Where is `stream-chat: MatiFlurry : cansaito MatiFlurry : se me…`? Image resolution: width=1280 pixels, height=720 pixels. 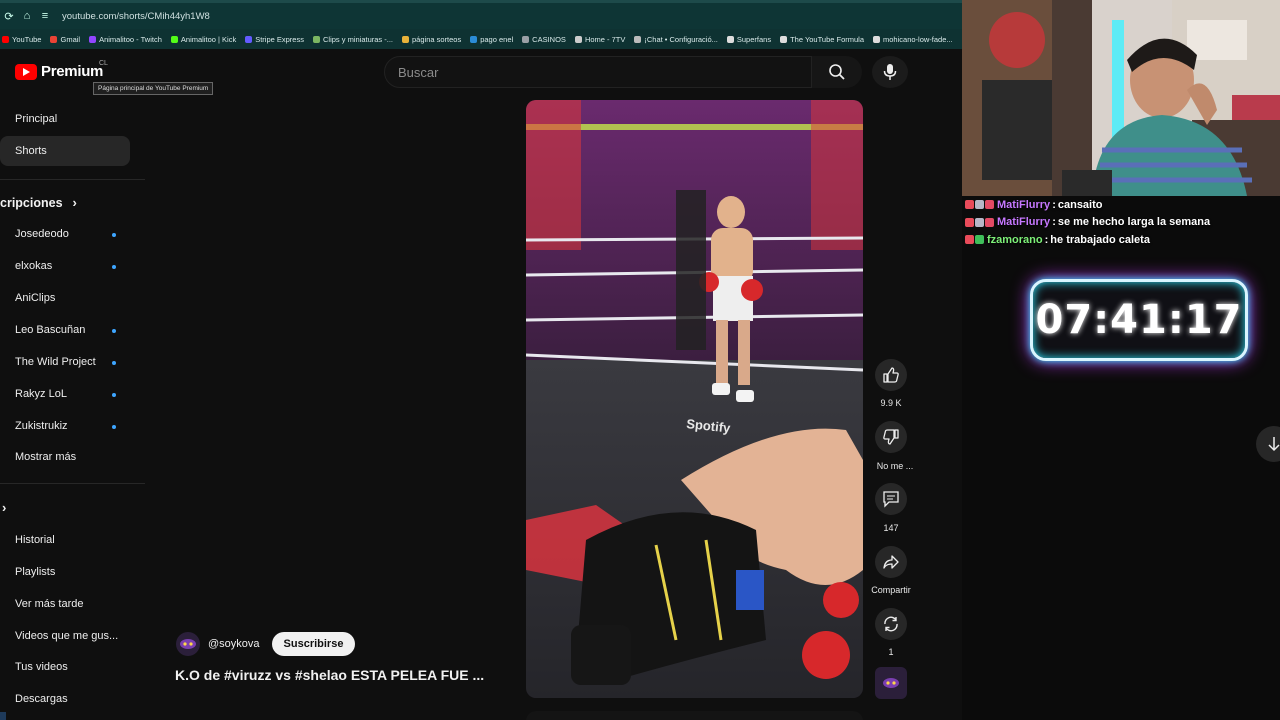 stream-chat: MatiFlurry : cansaito MatiFlurry : se me… is located at coordinates (1122, 222).